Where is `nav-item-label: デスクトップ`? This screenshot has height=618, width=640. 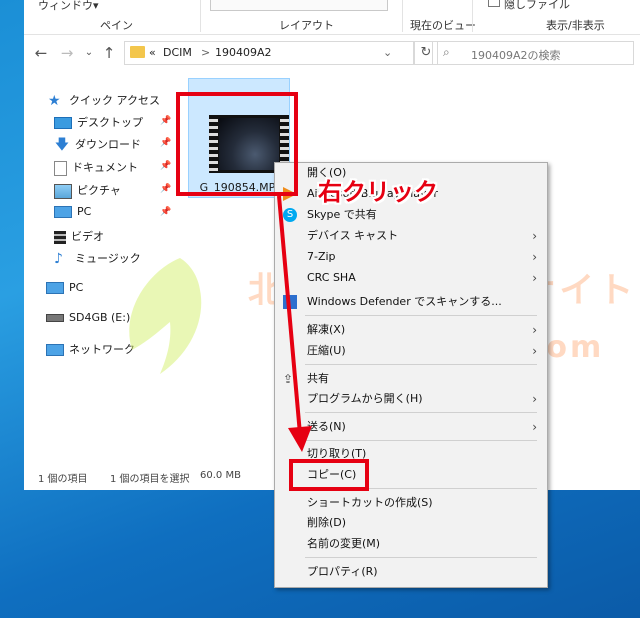 nav-item-label: デスクトップ is located at coordinates (110, 122).